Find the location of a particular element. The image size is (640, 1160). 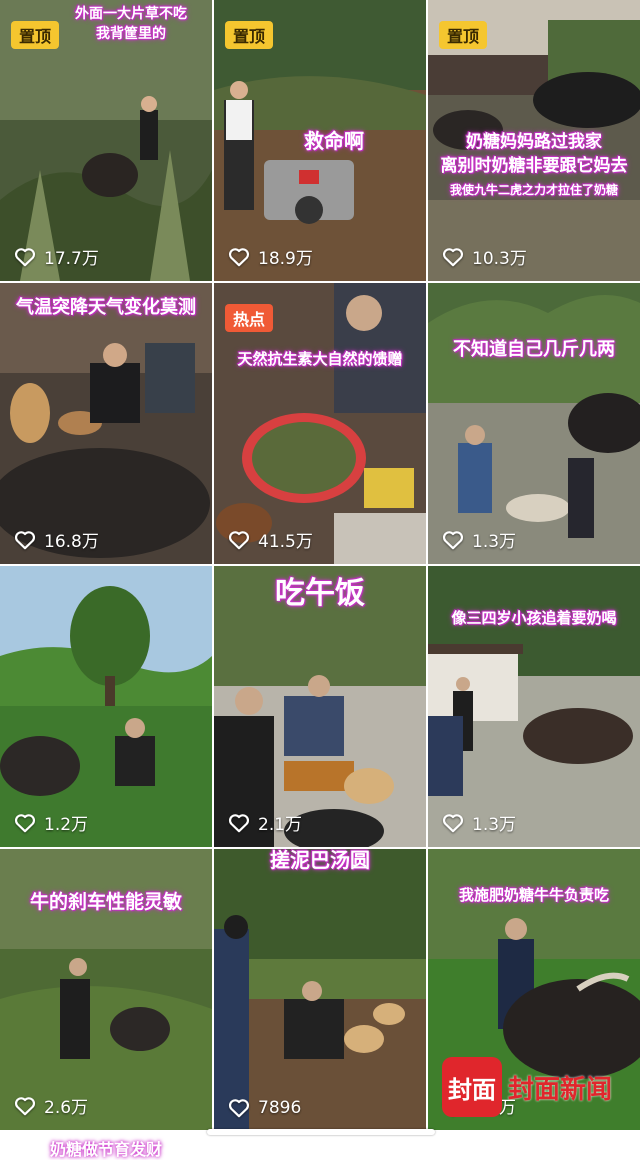

video-tile: 置顶 外面一大片草不吃 我背筐里的 17.7万 is located at coordinates (106, 140).